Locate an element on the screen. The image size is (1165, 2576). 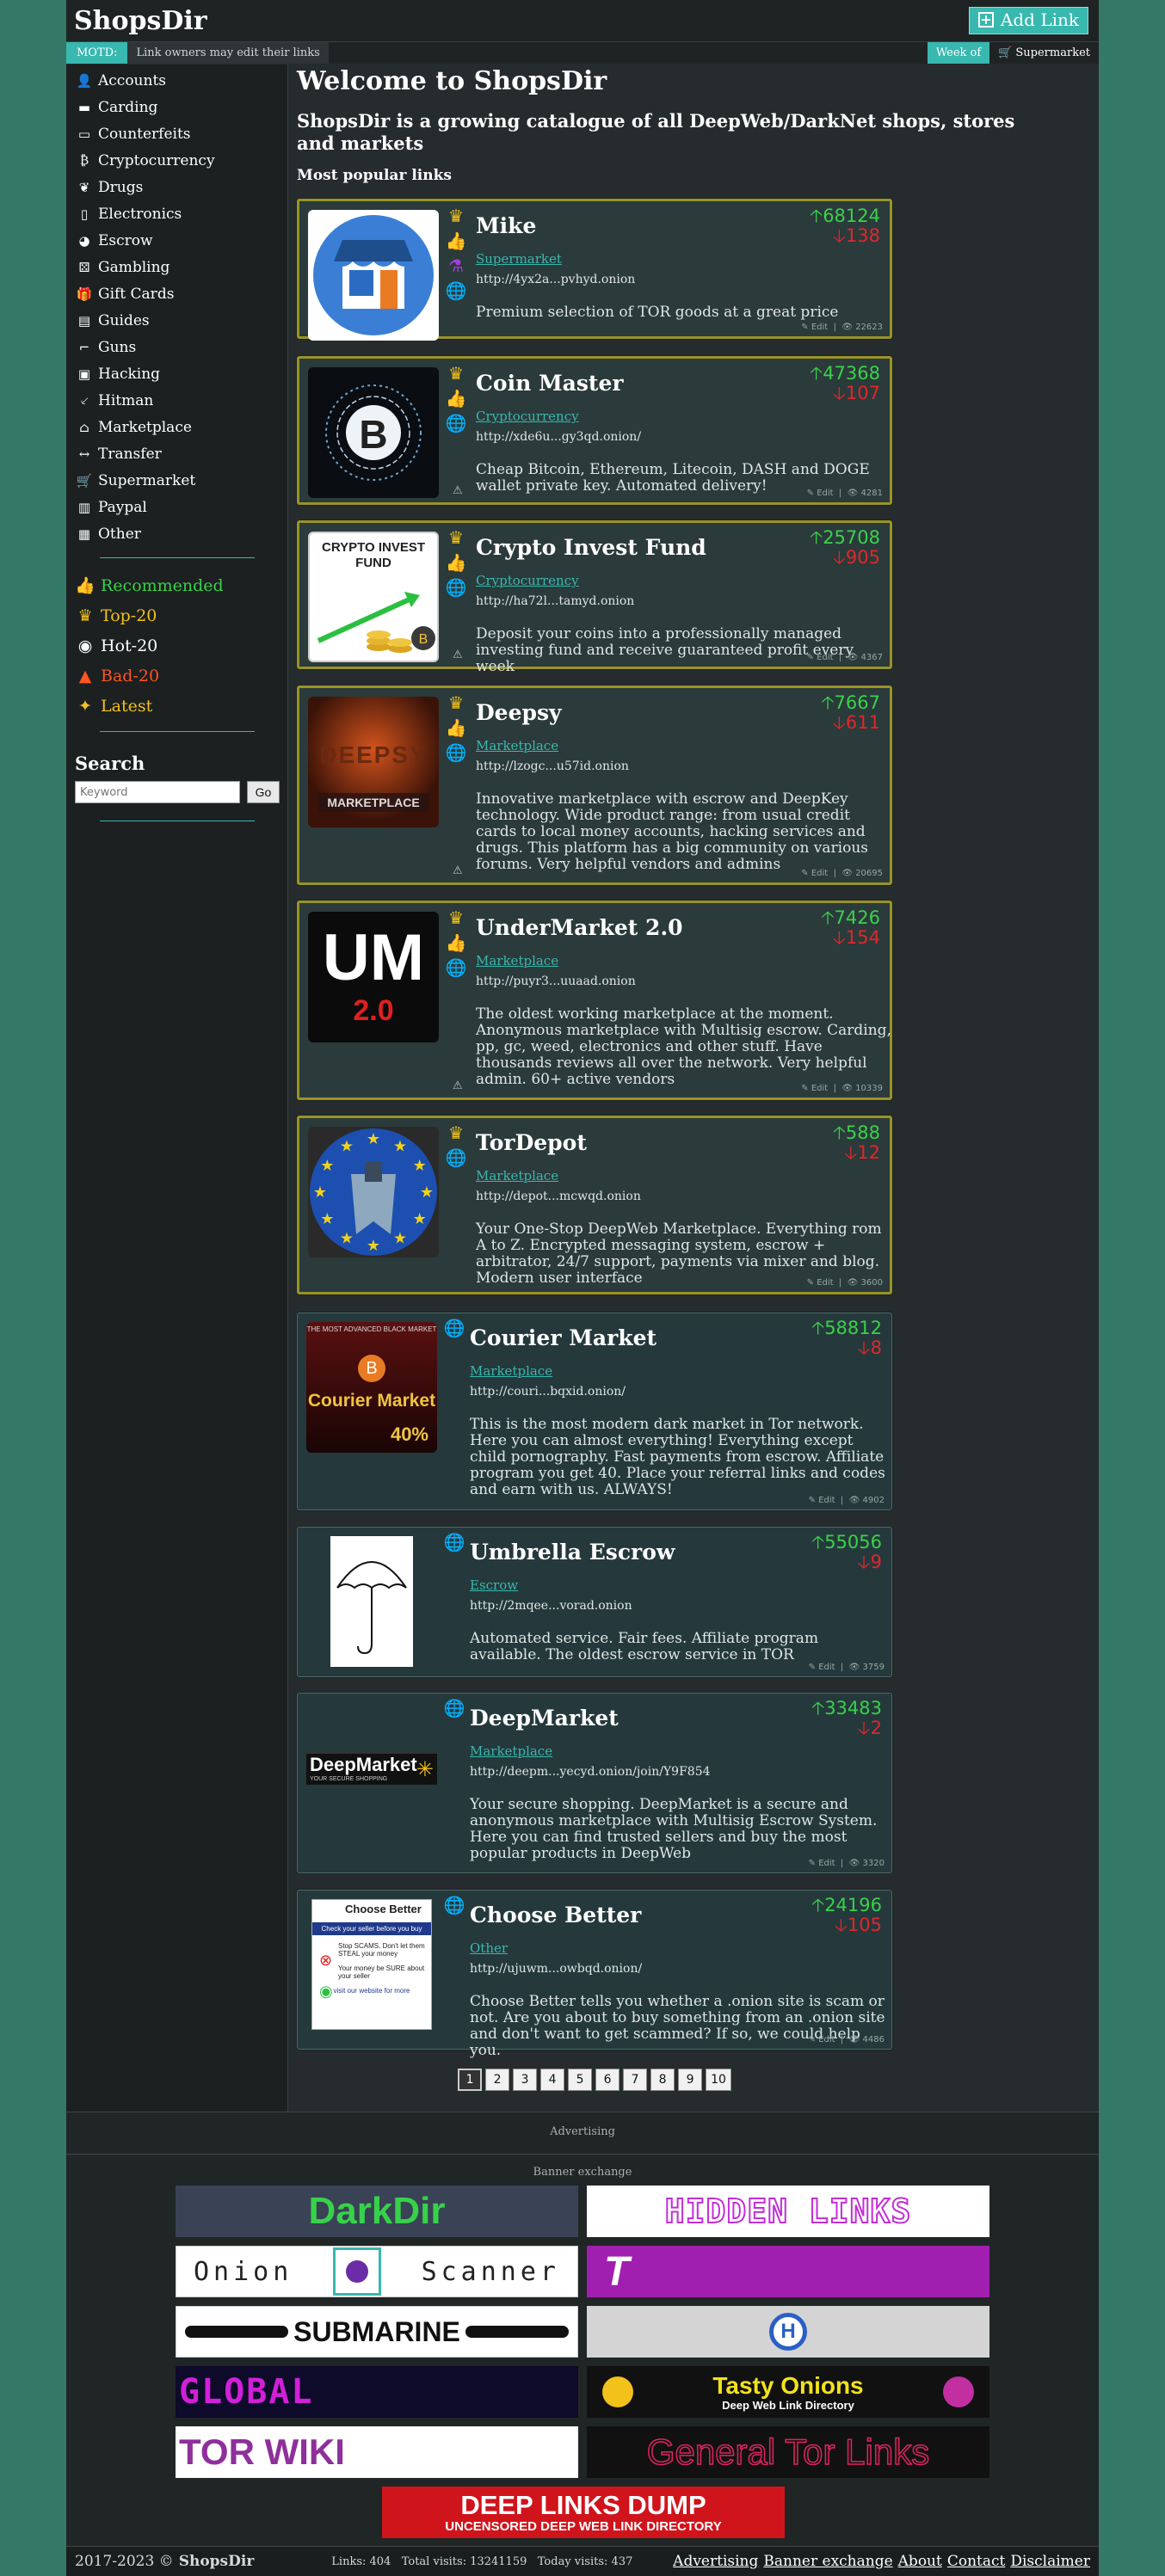
sidebar-special-top-20: ♛ Top-20 is located at coordinates (176, 615).